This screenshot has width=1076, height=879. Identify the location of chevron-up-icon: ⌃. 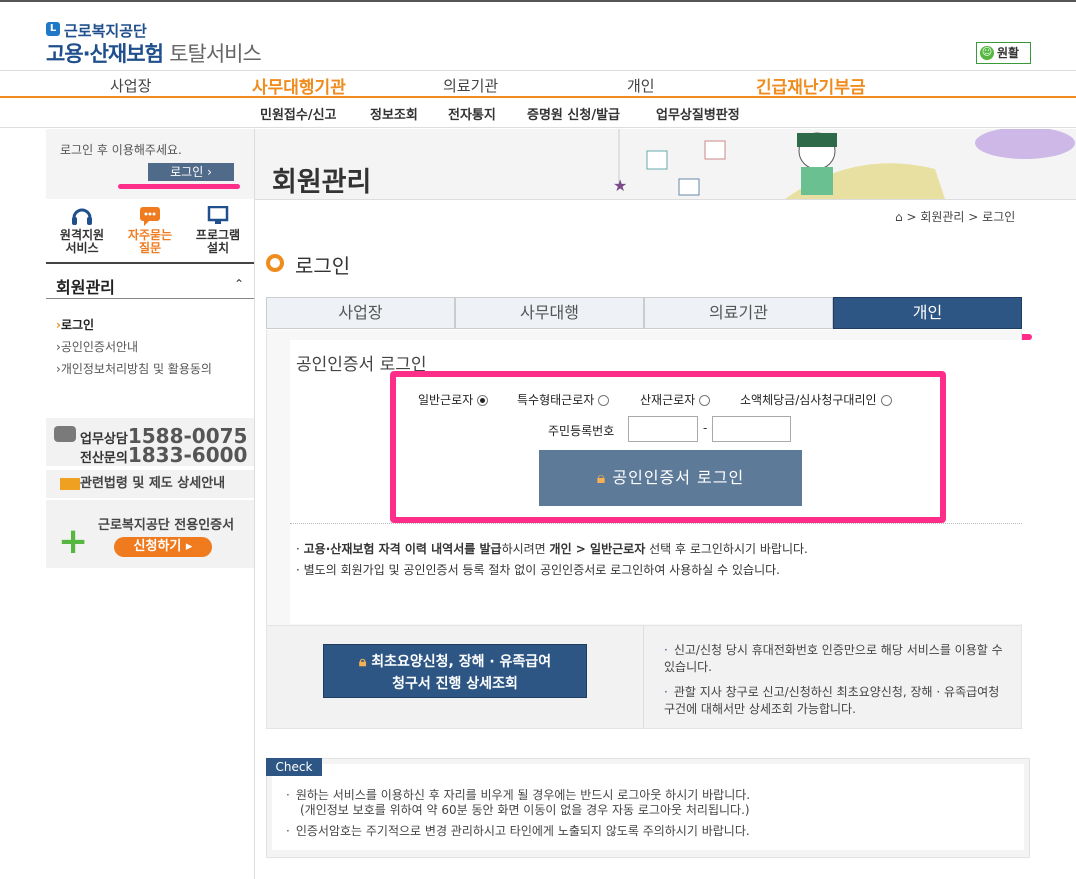
(239, 284).